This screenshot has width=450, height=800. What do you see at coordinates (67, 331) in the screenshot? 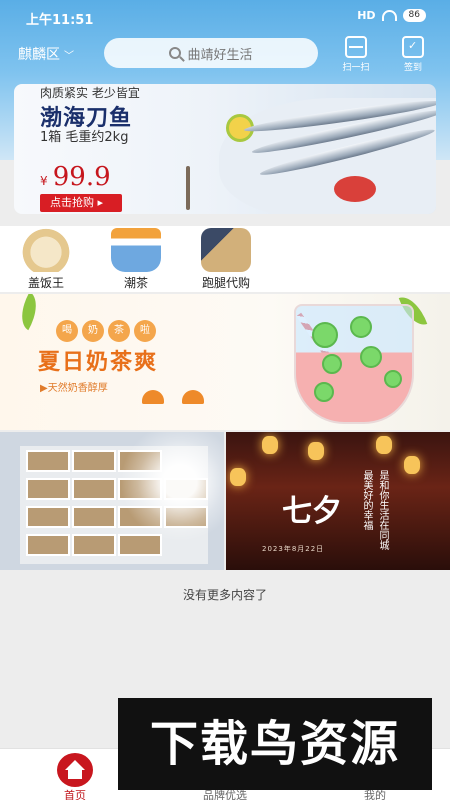
I see `bubble-char: 喝` at bounding box center [67, 331].